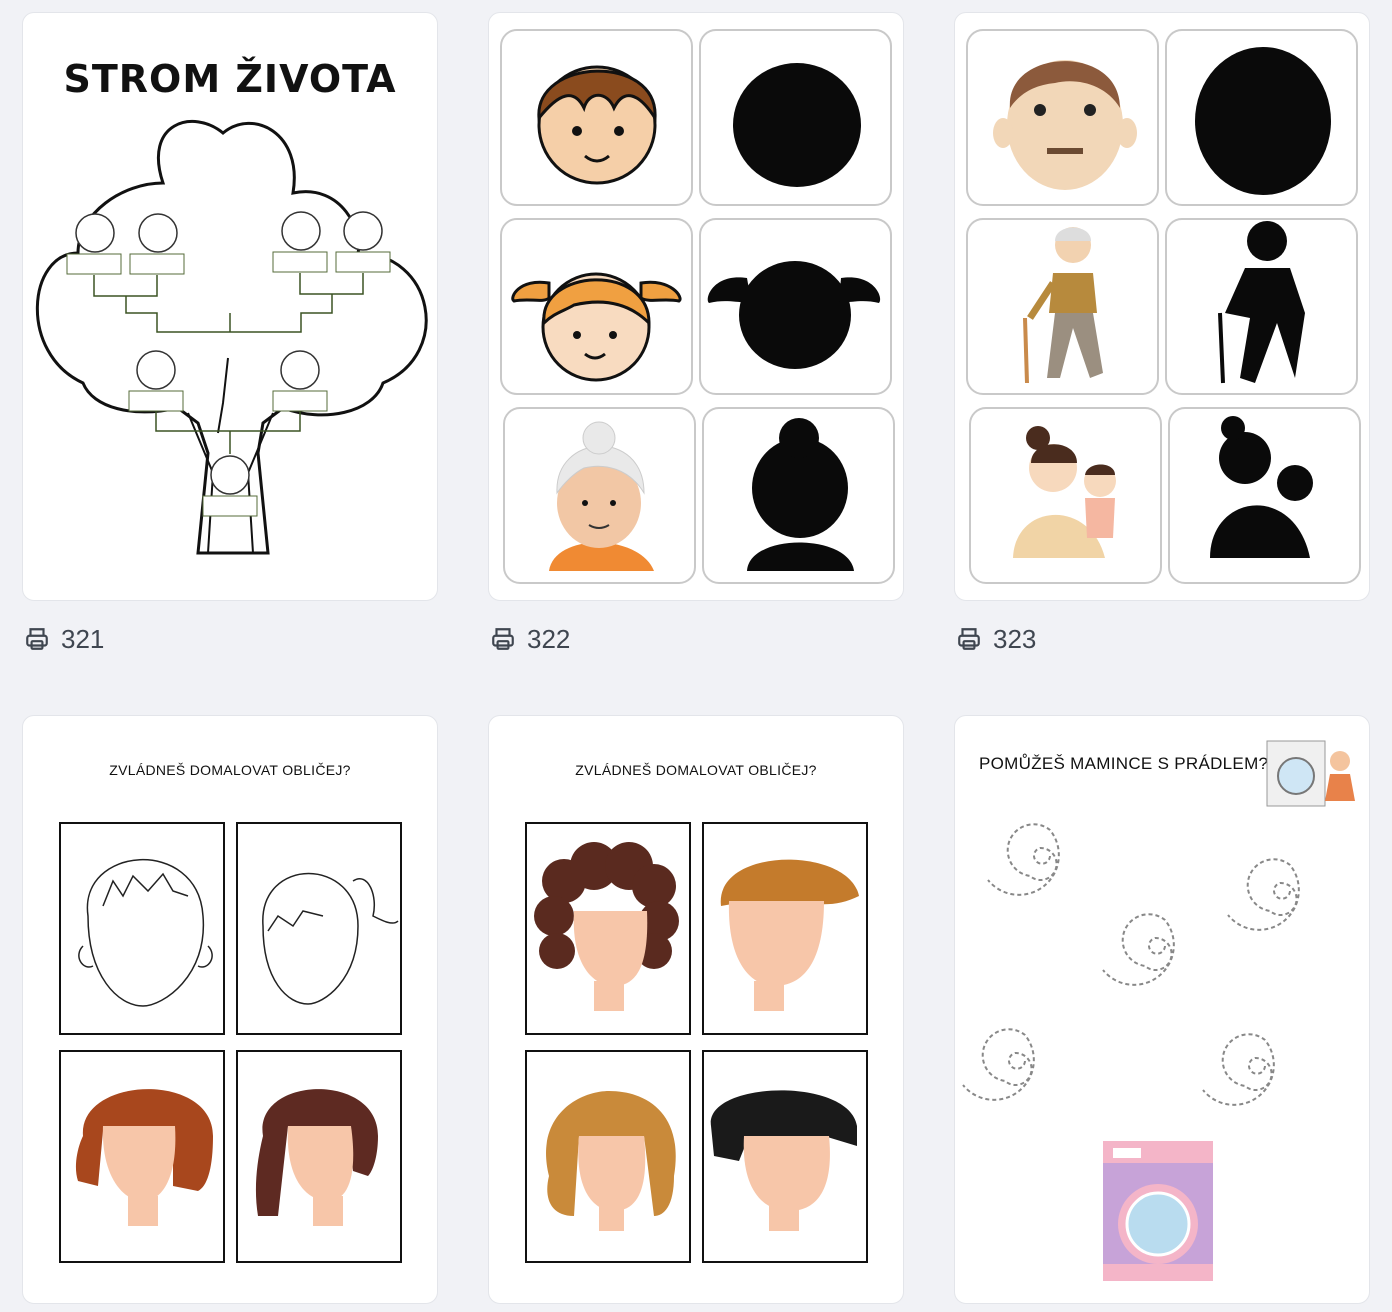 This screenshot has height=1312, width=1392. I want to click on print-count: 322, so click(530, 639).